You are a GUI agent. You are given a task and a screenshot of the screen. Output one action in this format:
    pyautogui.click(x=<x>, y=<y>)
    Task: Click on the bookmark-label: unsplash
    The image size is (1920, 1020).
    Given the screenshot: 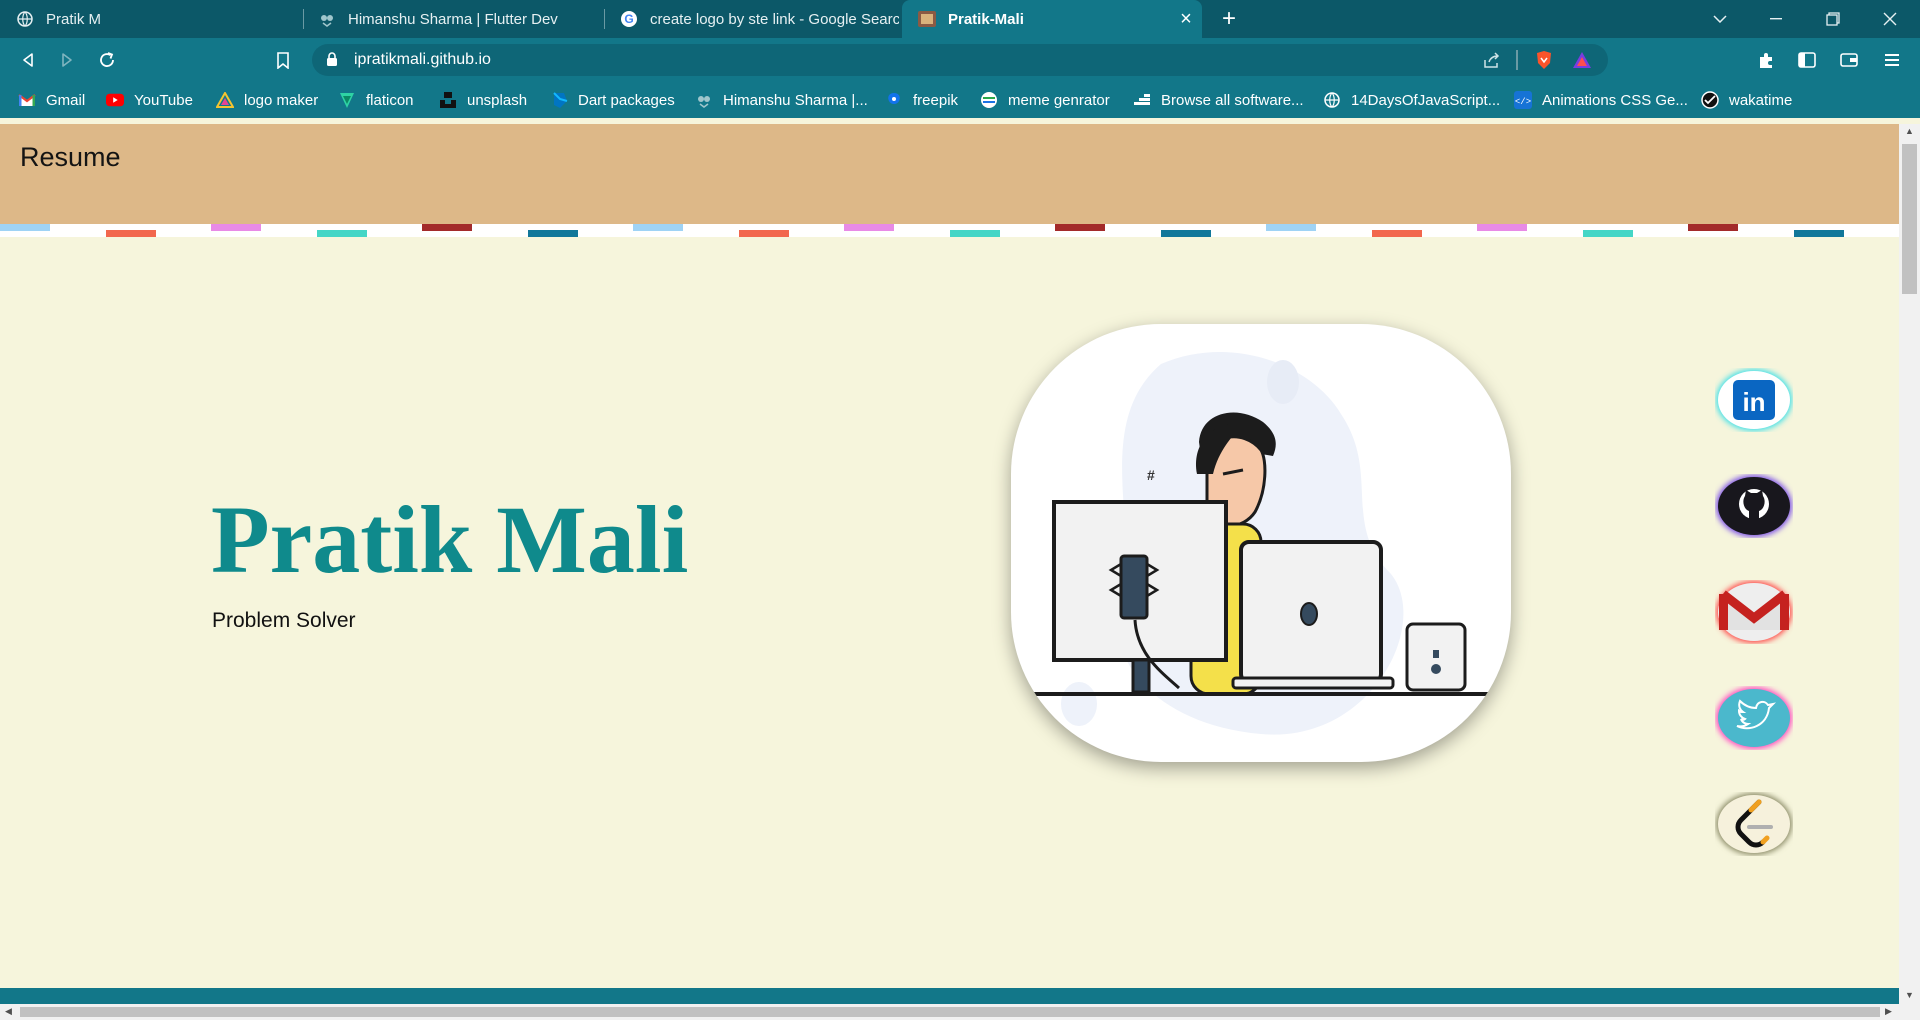 What is the action you would take?
    pyautogui.click(x=497, y=100)
    